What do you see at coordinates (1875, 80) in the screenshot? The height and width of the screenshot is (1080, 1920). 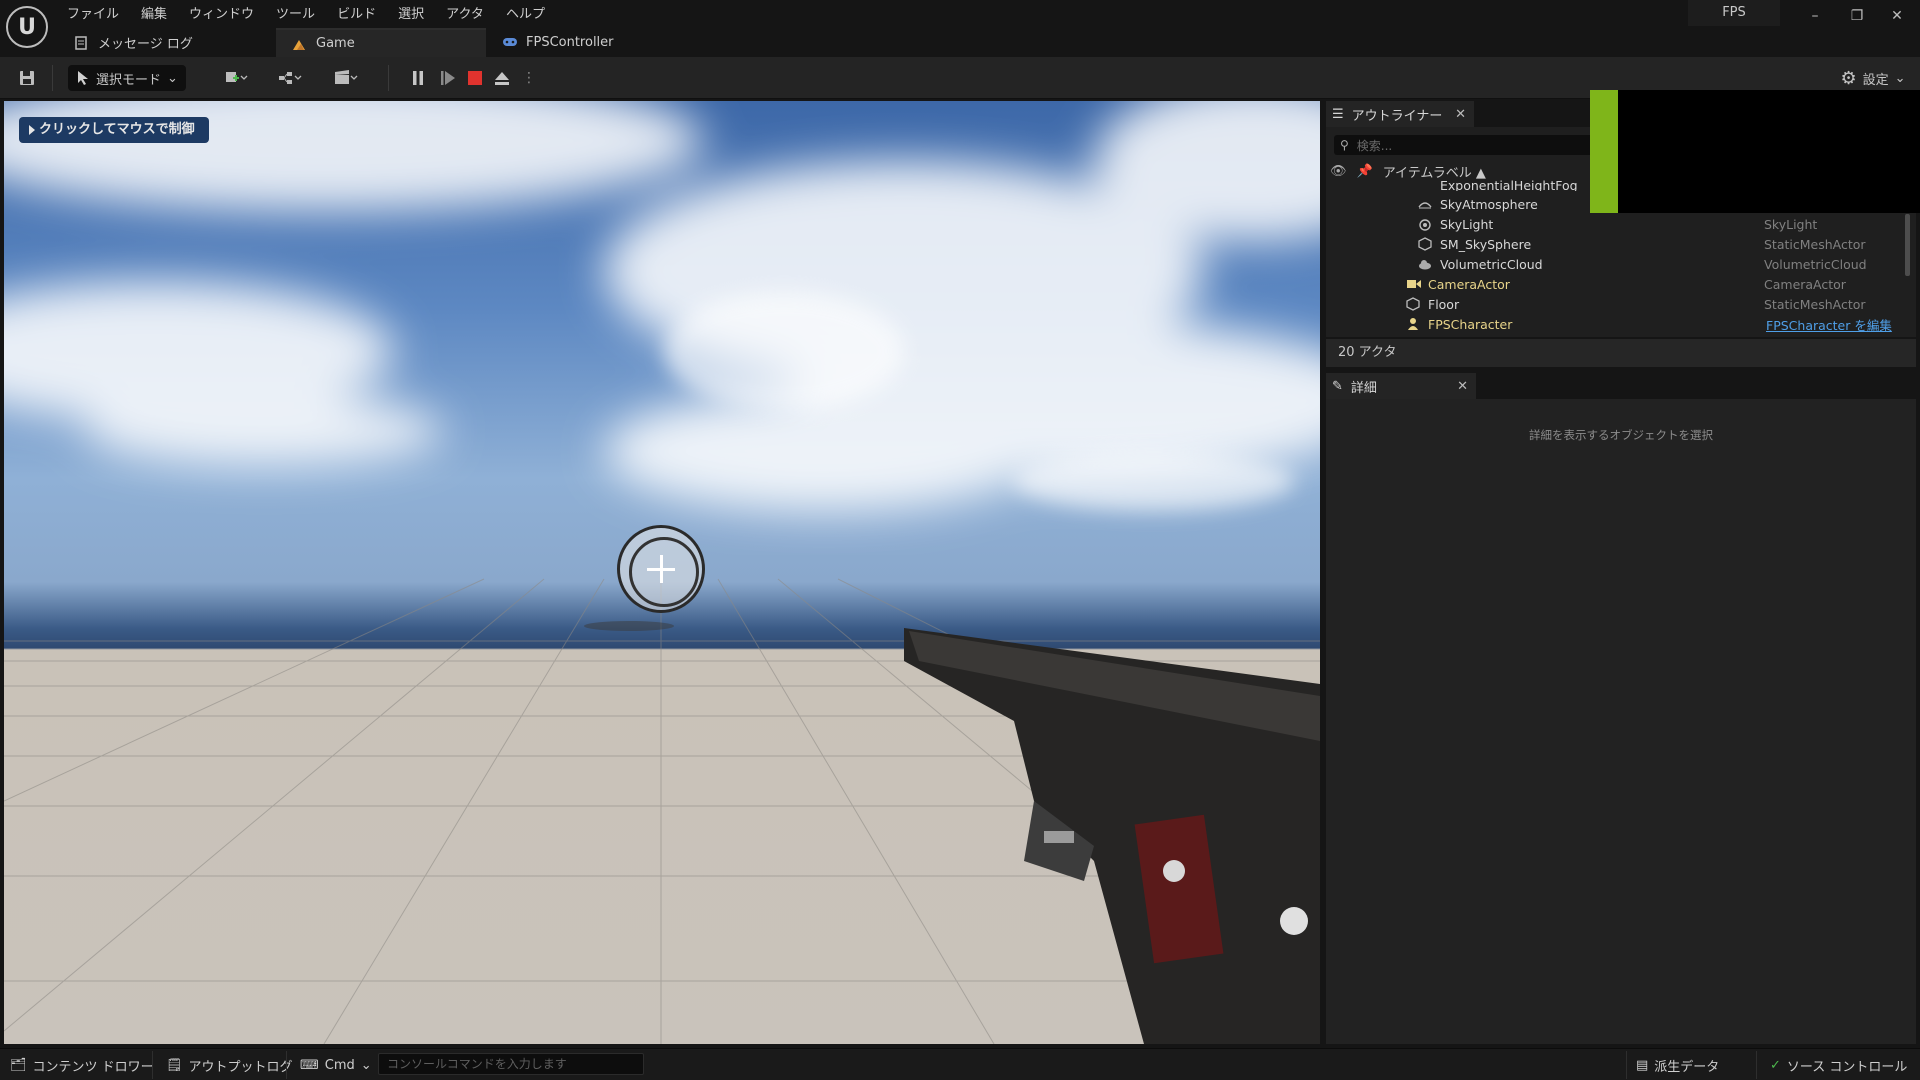 I see `settings-label: 設定` at bounding box center [1875, 80].